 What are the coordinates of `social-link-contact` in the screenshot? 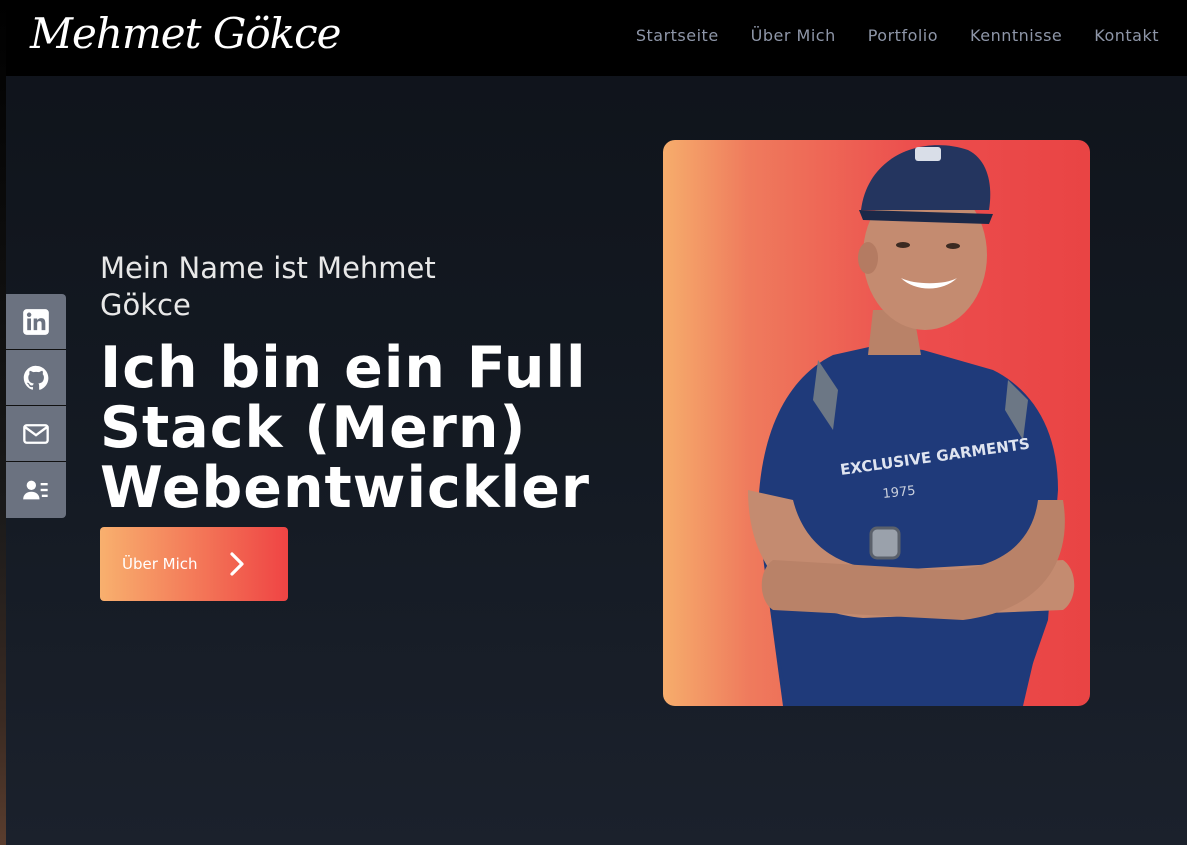 It's located at (36, 490).